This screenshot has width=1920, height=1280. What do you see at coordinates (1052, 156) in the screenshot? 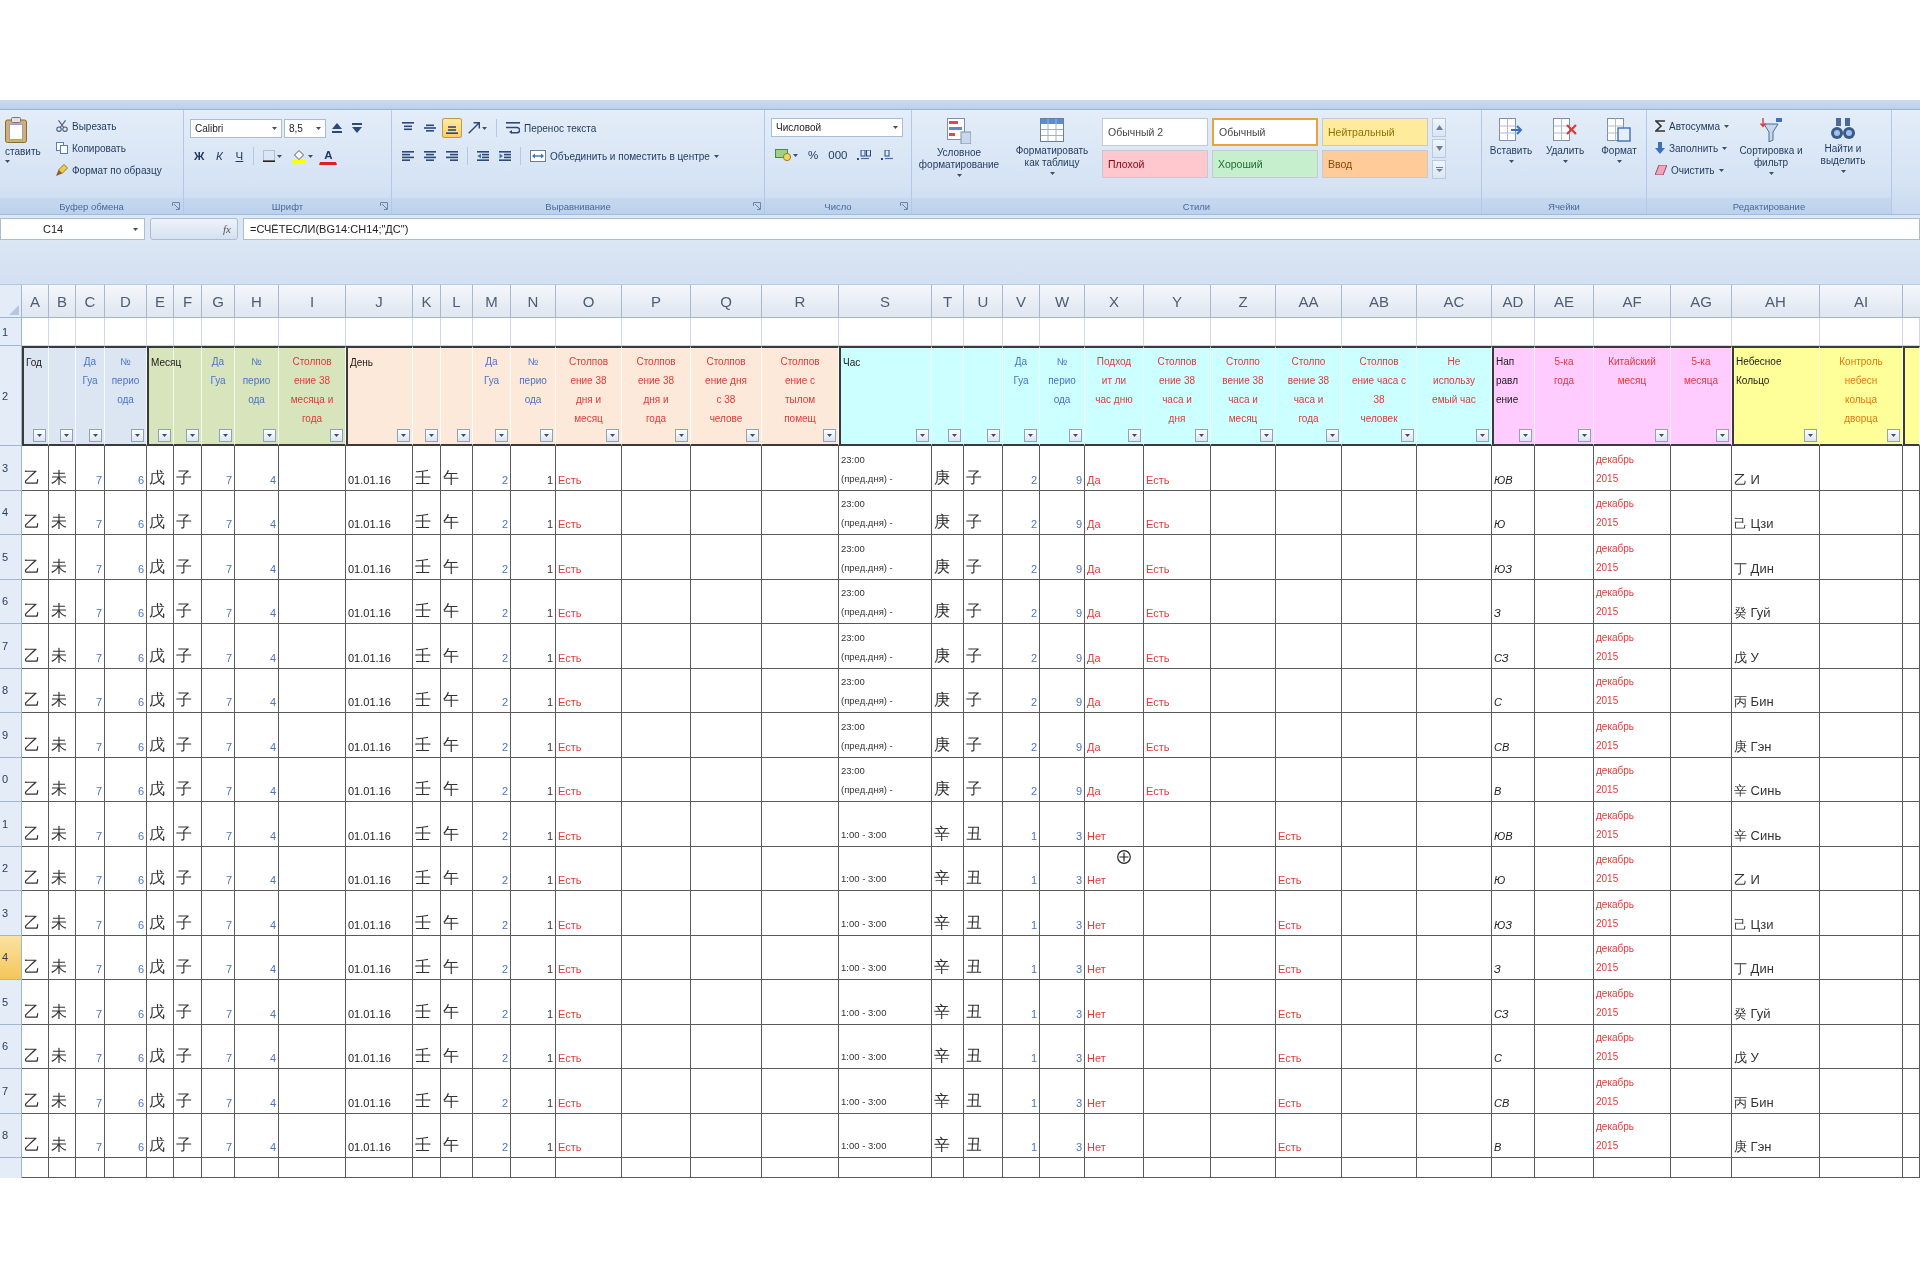
I see `format-as-table-button: Форматировать как таблицу` at bounding box center [1052, 156].